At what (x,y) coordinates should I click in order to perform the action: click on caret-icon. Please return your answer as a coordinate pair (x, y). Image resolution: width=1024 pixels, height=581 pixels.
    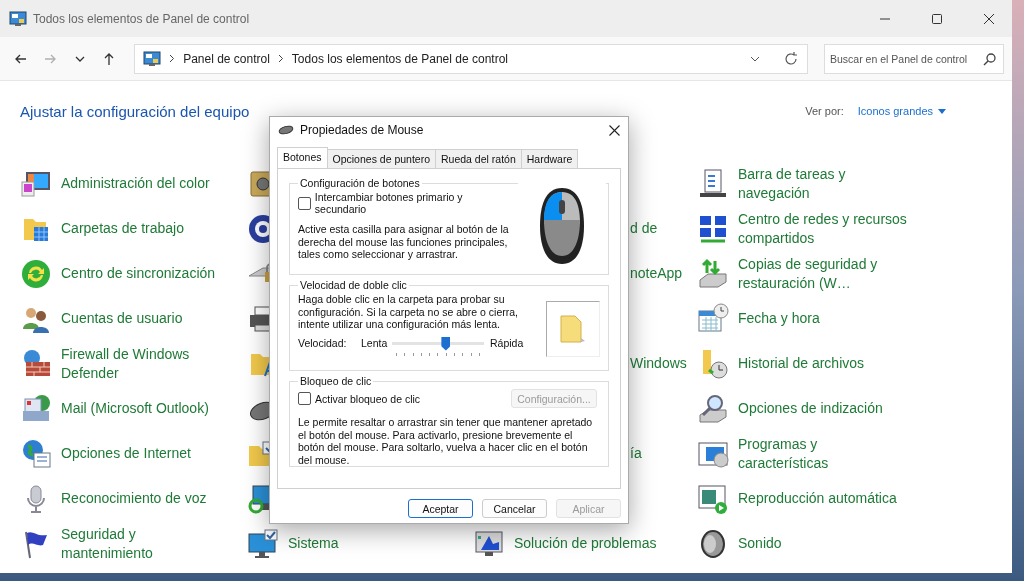
    Looking at the image, I should click on (942, 111).